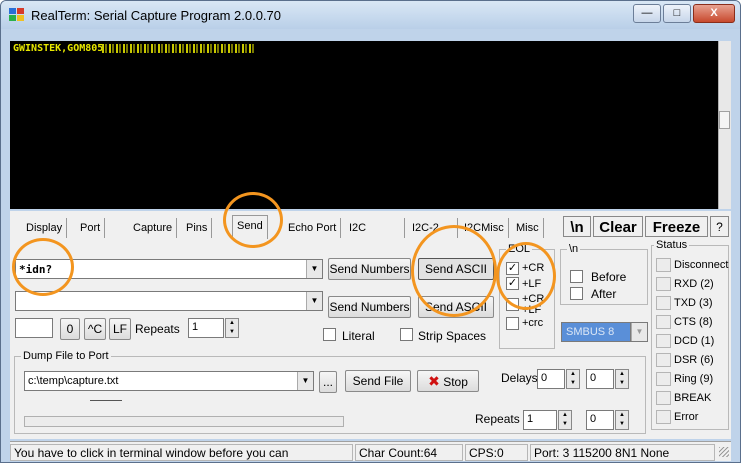 The width and height of the screenshot is (741, 463). I want to click on minimize-button: —, so click(647, 13).